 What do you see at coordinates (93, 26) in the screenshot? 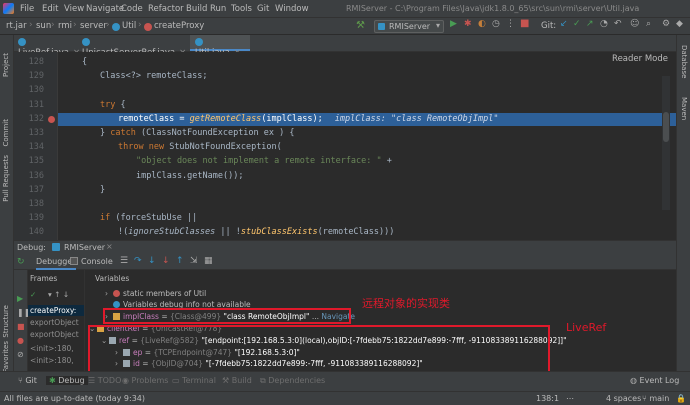
I see `breadcrumb-server: server` at bounding box center [93, 26].